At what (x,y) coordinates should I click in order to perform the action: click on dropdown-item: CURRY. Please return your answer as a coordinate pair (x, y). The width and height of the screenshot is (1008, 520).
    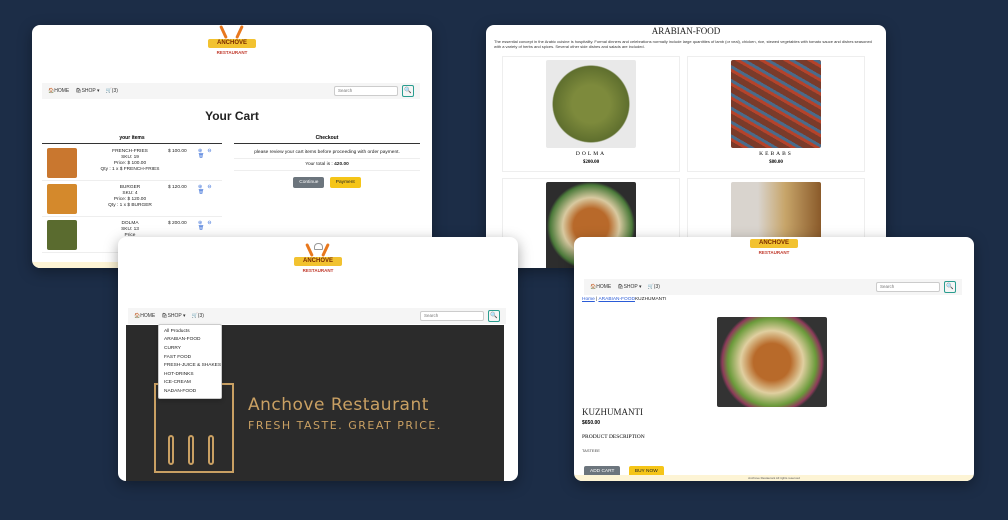
    Looking at the image, I should click on (190, 348).